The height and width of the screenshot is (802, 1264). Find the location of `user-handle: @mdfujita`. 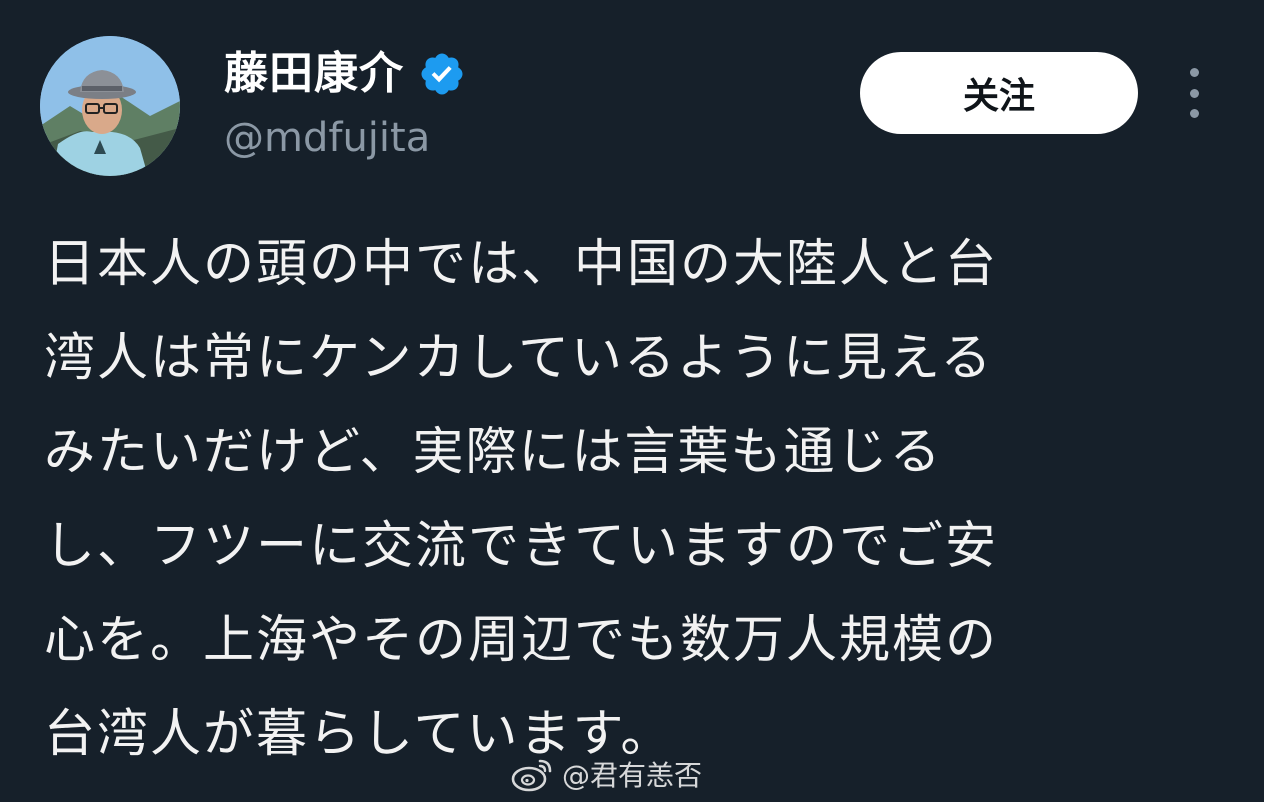

user-handle: @mdfujita is located at coordinates (327, 138).